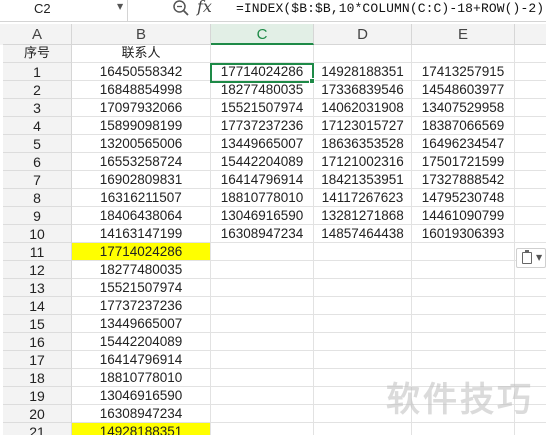  Describe the element at coordinates (463, 54) in the screenshot. I see `cell-e-header` at that location.